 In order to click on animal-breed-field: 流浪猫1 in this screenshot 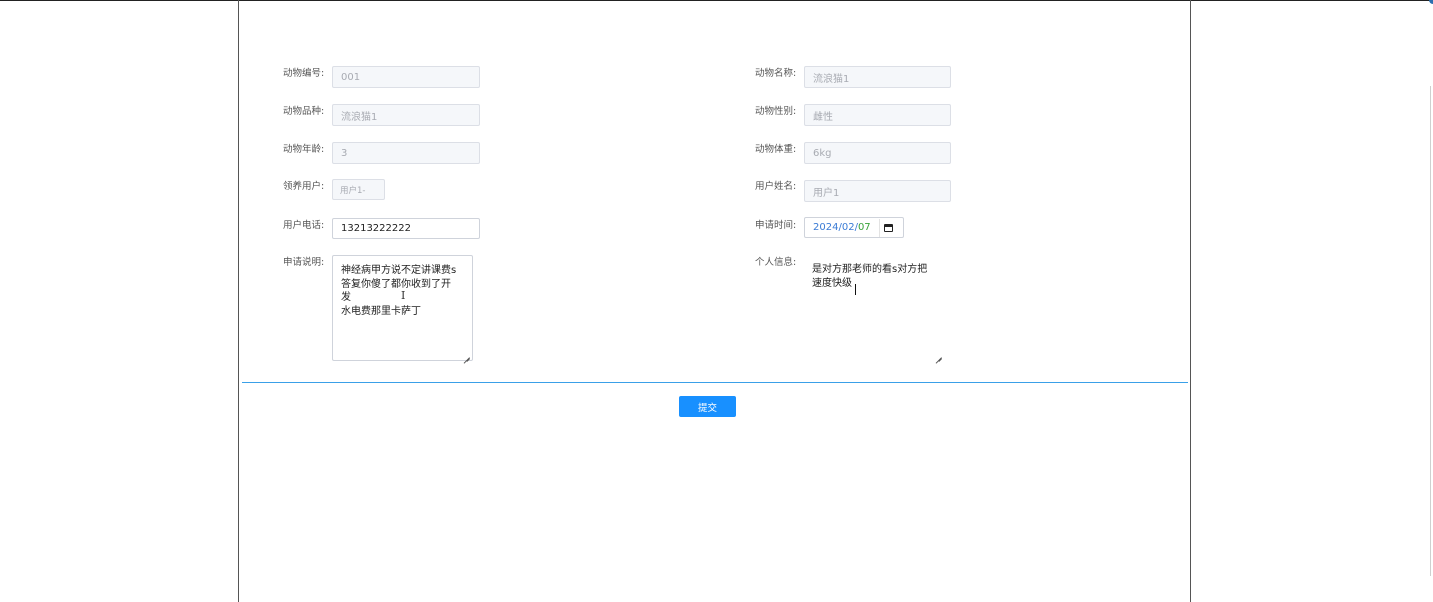, I will do `click(406, 115)`.